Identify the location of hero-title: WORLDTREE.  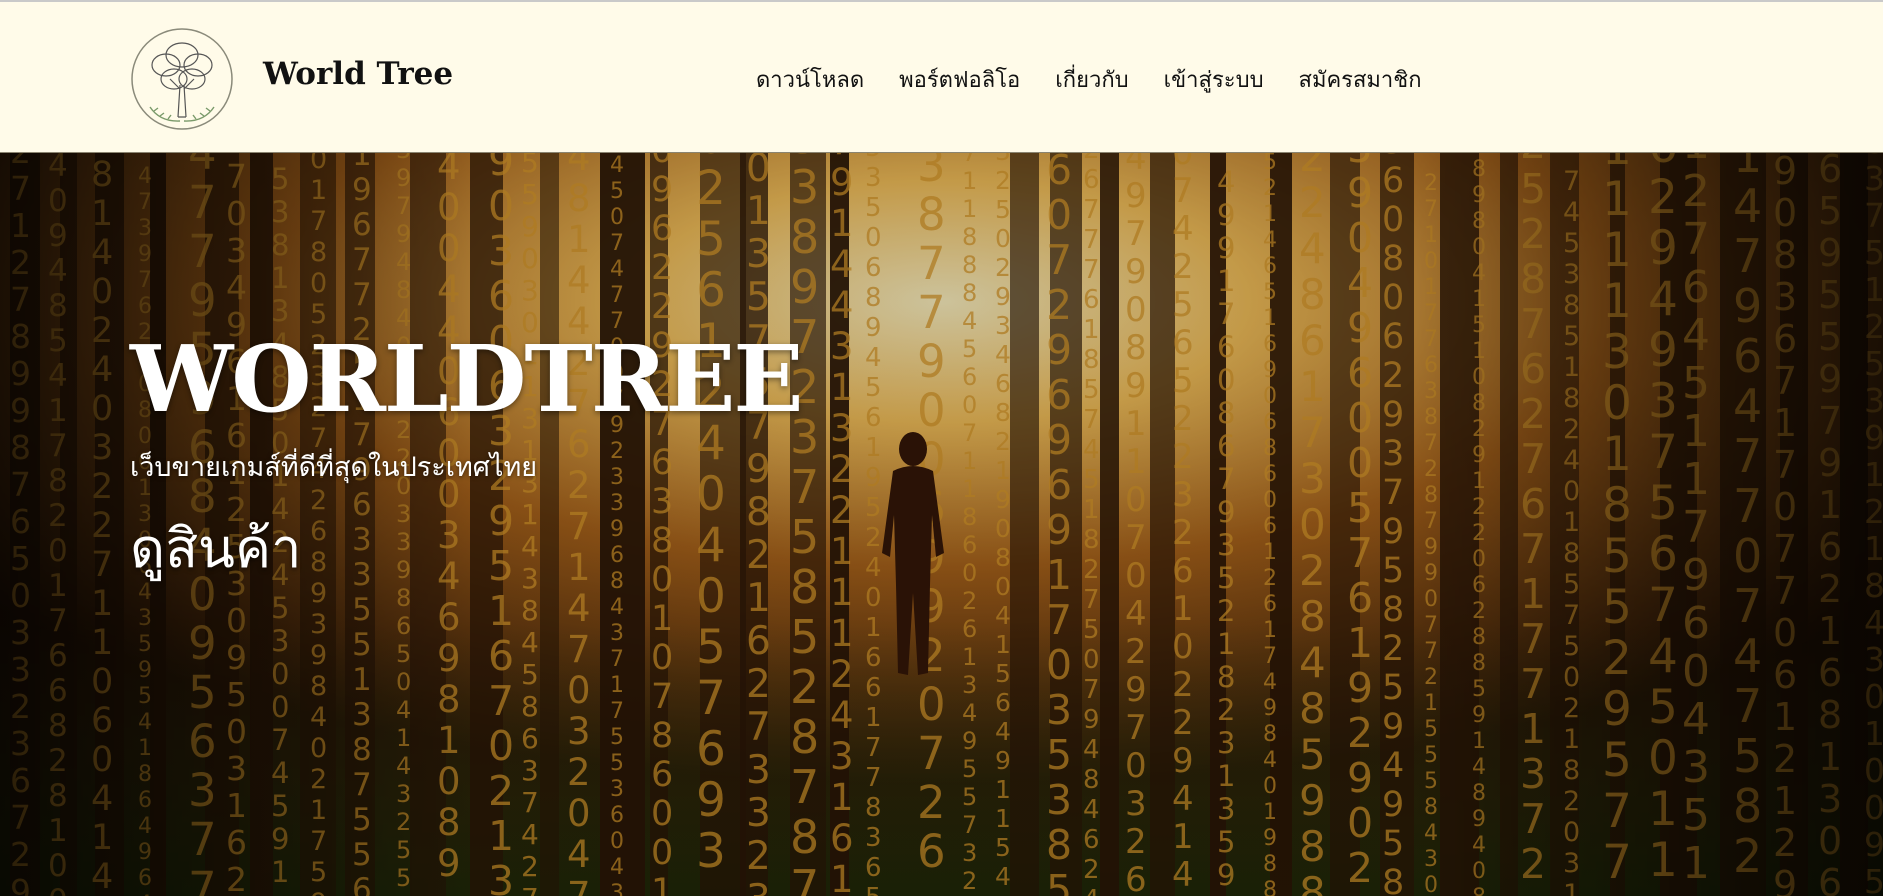
(467, 379).